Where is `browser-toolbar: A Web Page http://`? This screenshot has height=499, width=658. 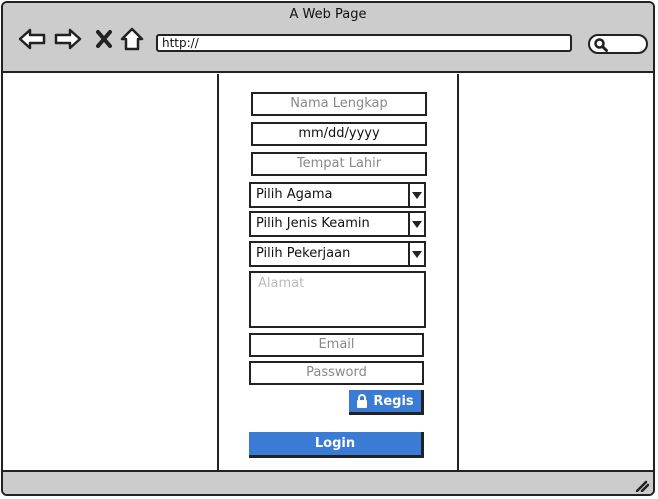
browser-toolbar: A Web Page http:// is located at coordinates (328, 38).